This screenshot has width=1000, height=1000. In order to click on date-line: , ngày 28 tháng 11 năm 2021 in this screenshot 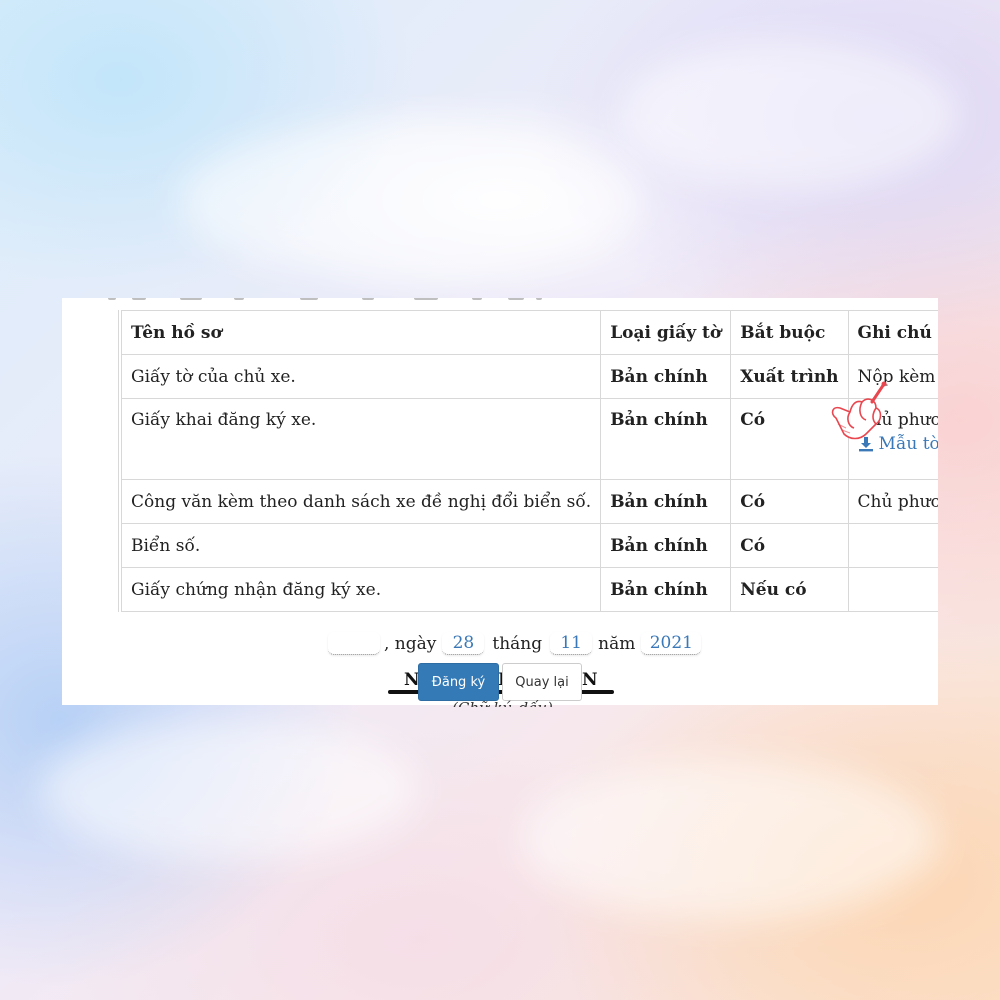, I will do `click(515, 643)`.